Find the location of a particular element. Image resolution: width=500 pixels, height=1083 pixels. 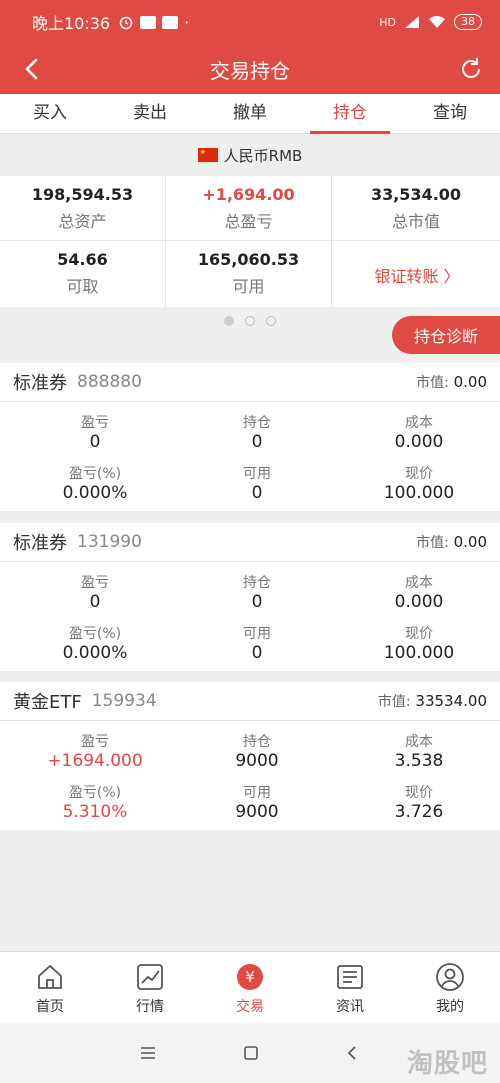

total-pnl-value: +1,694.00 is located at coordinates (248, 194).